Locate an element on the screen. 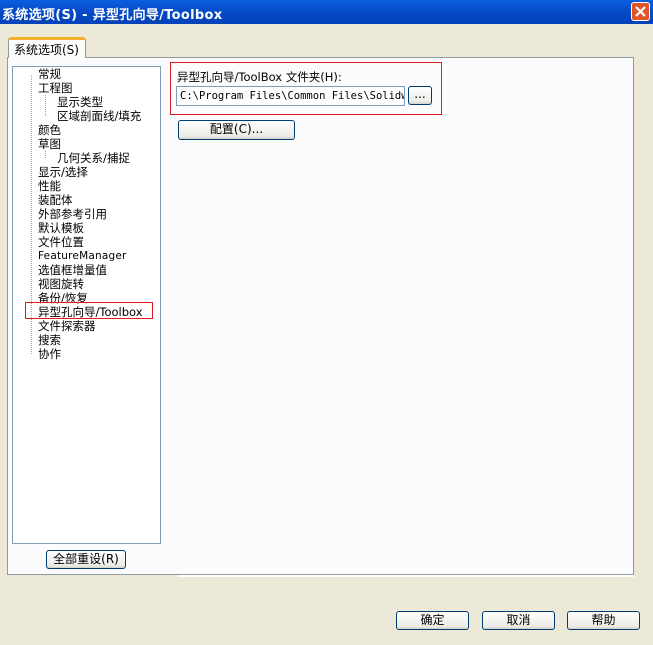 The image size is (653, 645). reset-all-button: 全部重设(R) is located at coordinates (86, 559).